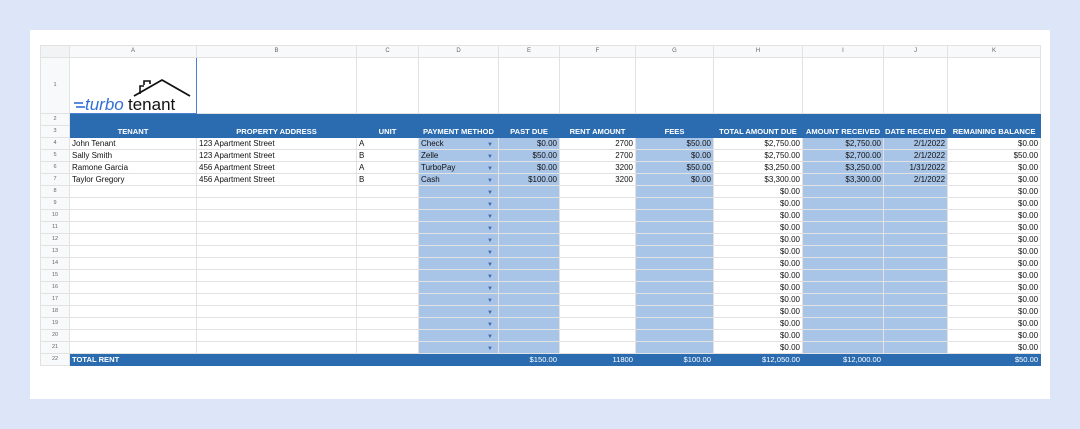 The width and height of the screenshot is (1080, 429). I want to click on row-number: 6, so click(55, 167).